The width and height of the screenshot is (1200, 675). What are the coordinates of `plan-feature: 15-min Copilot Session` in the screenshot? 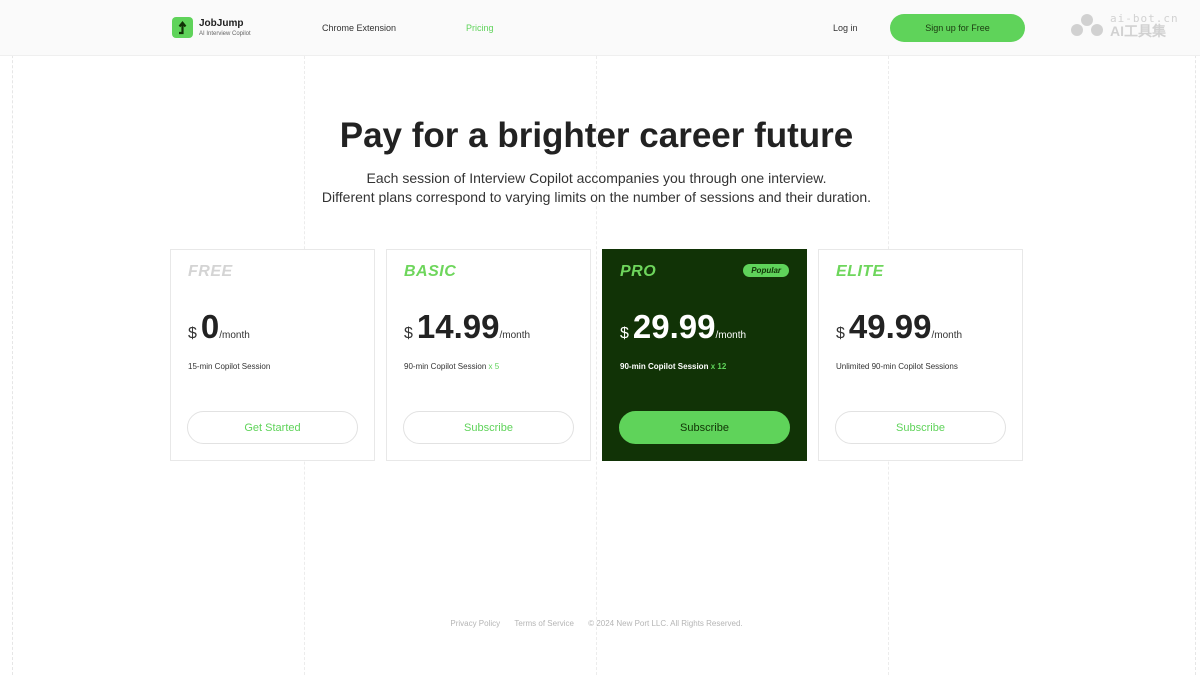 It's located at (229, 366).